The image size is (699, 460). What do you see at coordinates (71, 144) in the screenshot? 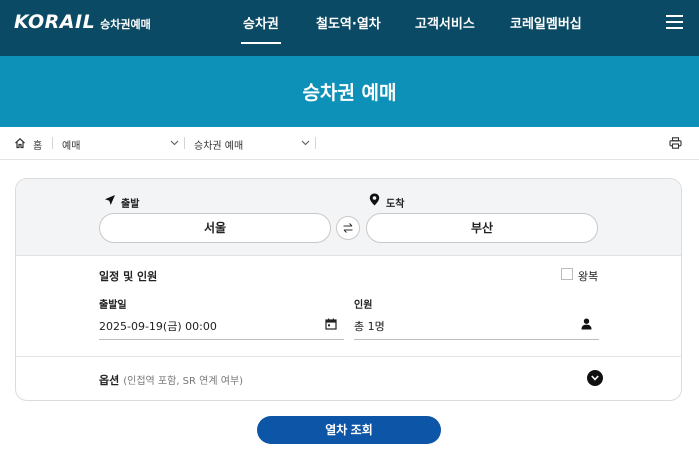
I see `breadcrumb-level1: 예매` at bounding box center [71, 144].